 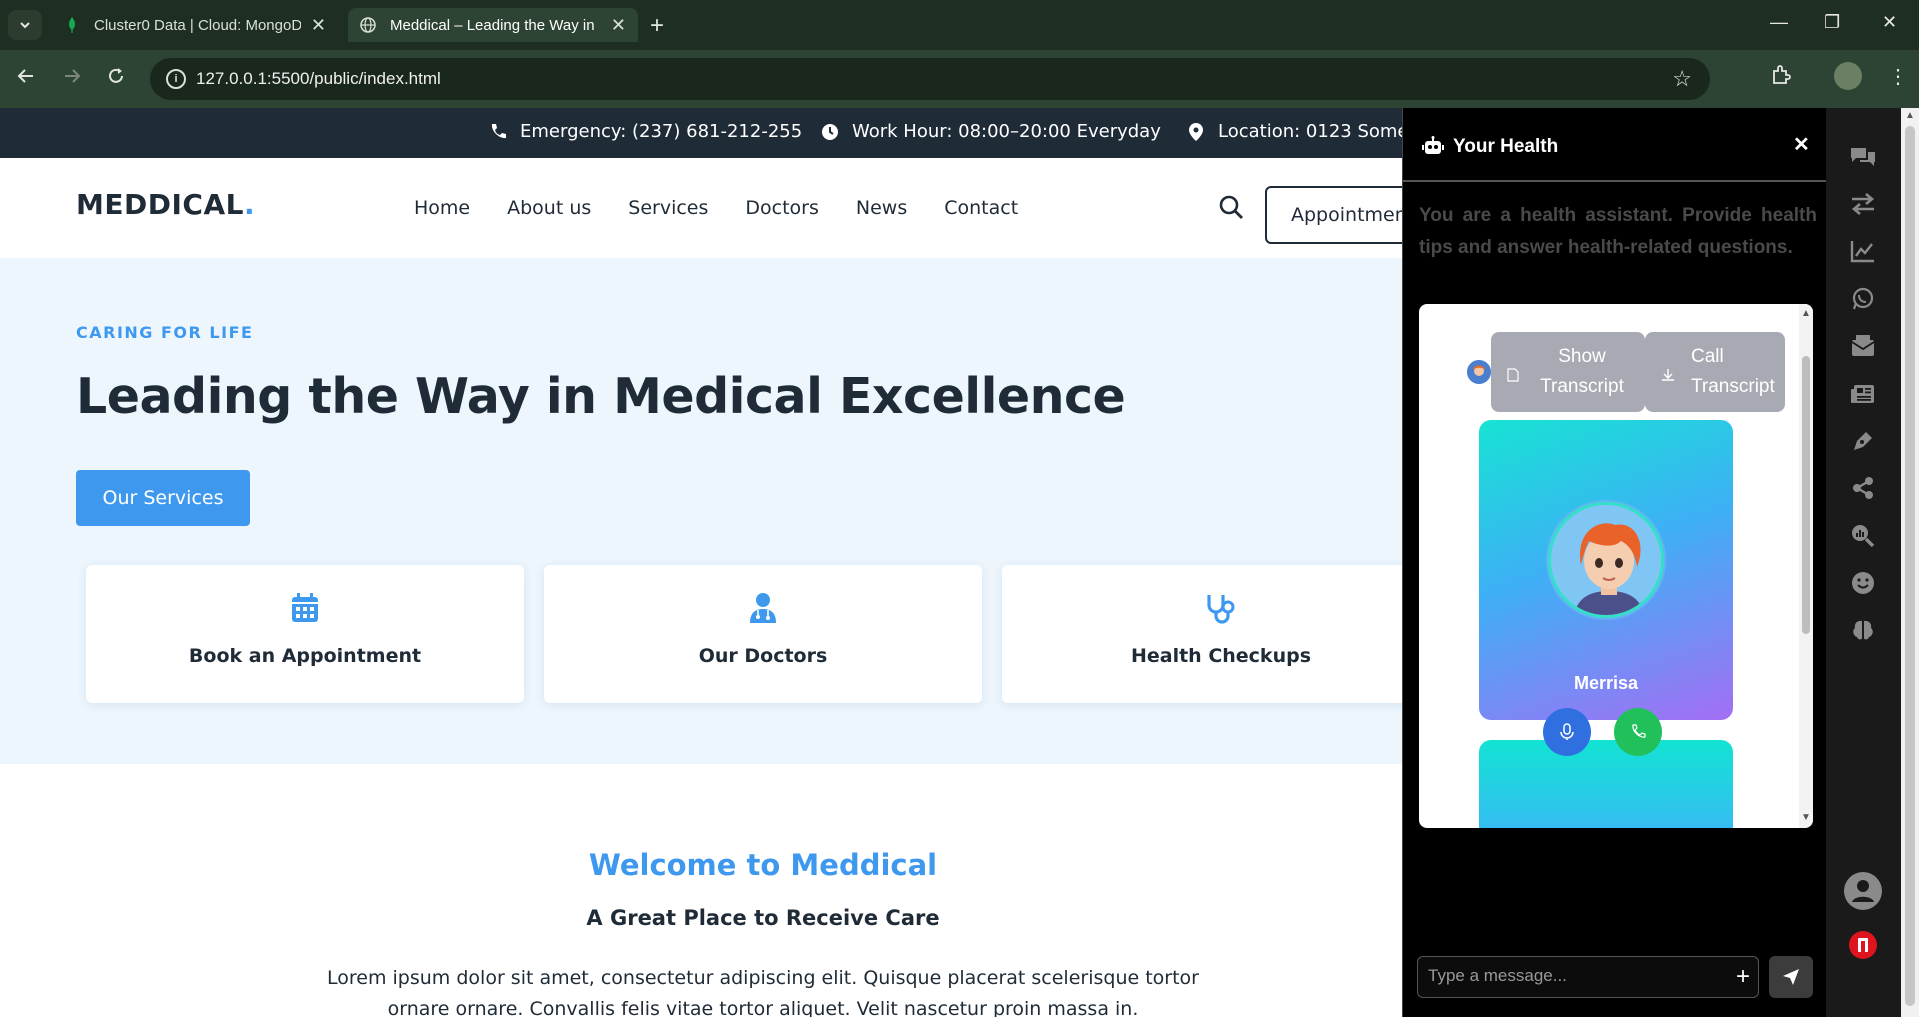 What do you see at coordinates (1863, 891) in the screenshot?
I see `user-account-icon` at bounding box center [1863, 891].